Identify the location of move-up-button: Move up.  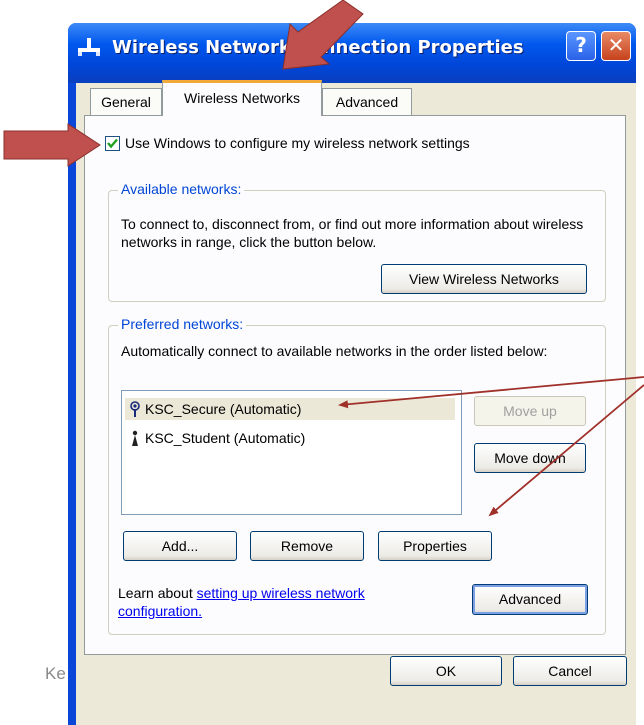
(530, 411).